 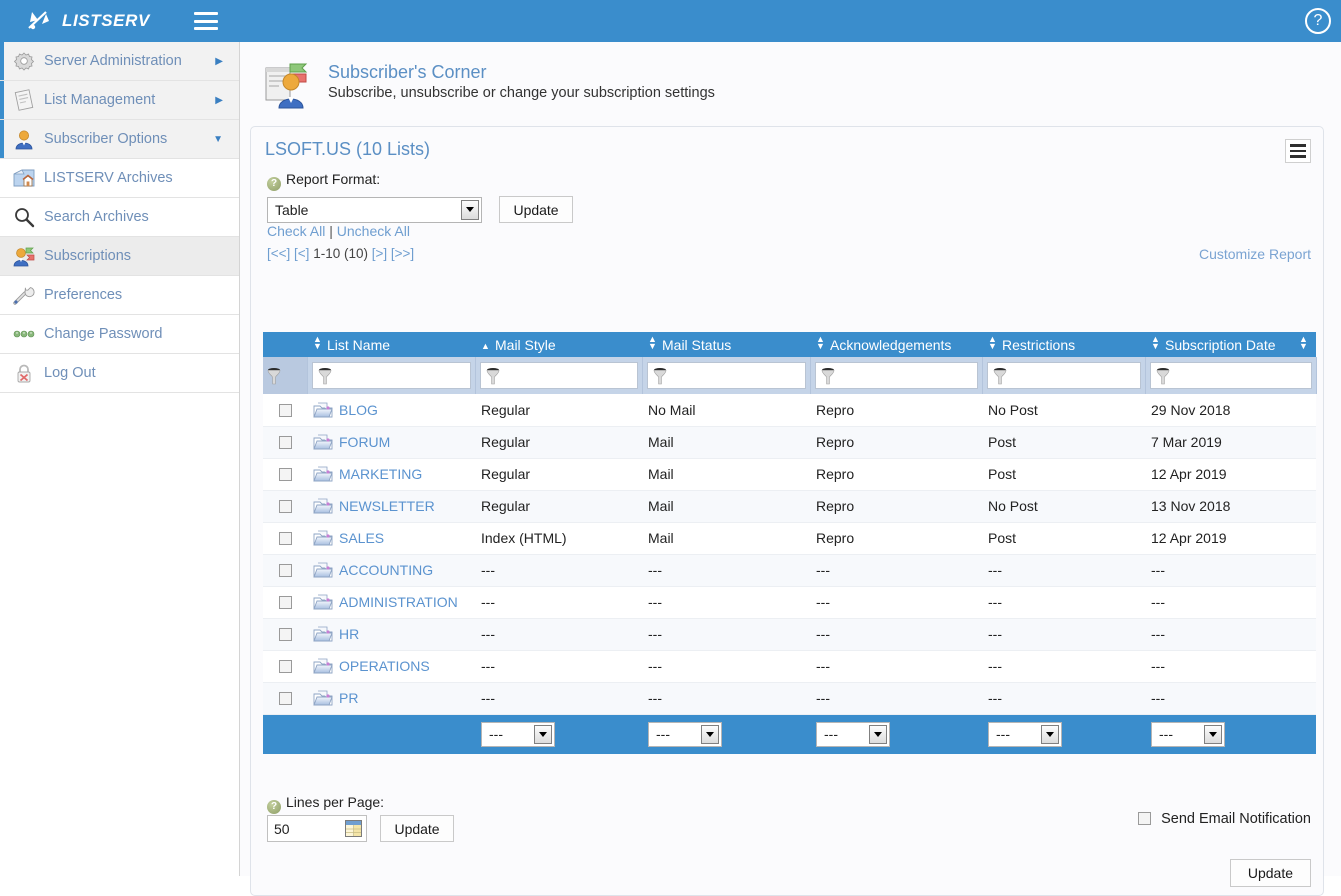 I want to click on uncheck-all-link: Uncheck All, so click(x=373, y=231).